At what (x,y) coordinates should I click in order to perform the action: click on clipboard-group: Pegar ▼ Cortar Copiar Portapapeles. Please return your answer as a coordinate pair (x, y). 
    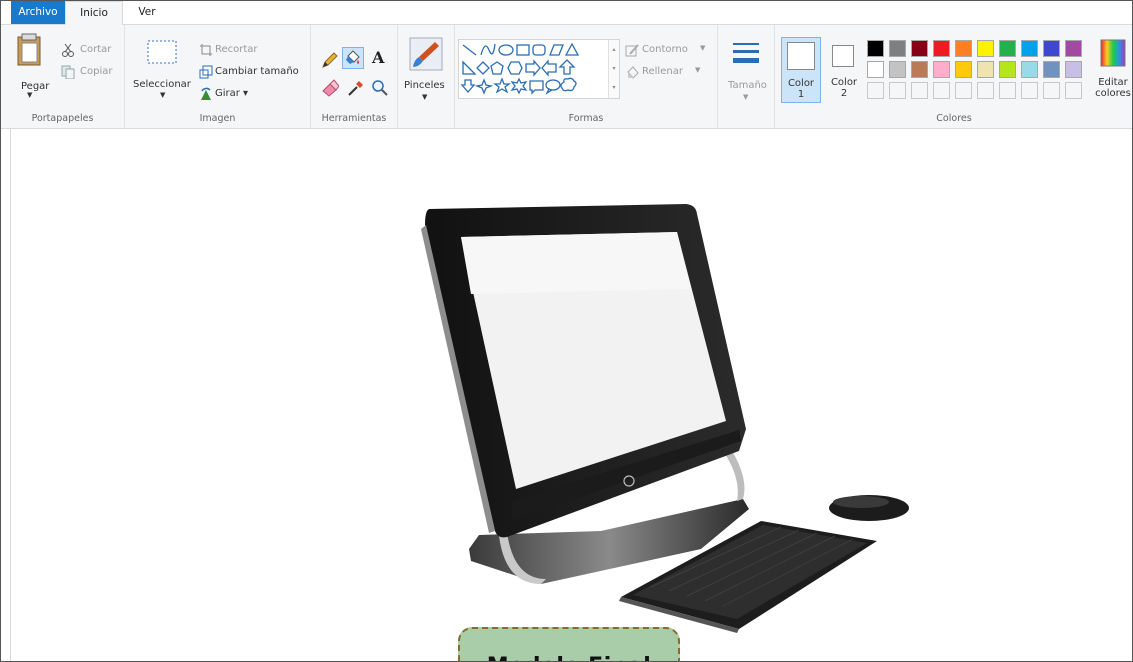
    Looking at the image, I should click on (63, 76).